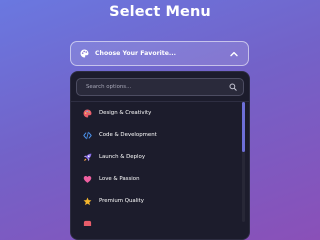 This screenshot has height=240, width=320. I want to click on option-label: Code & Development, so click(128, 135).